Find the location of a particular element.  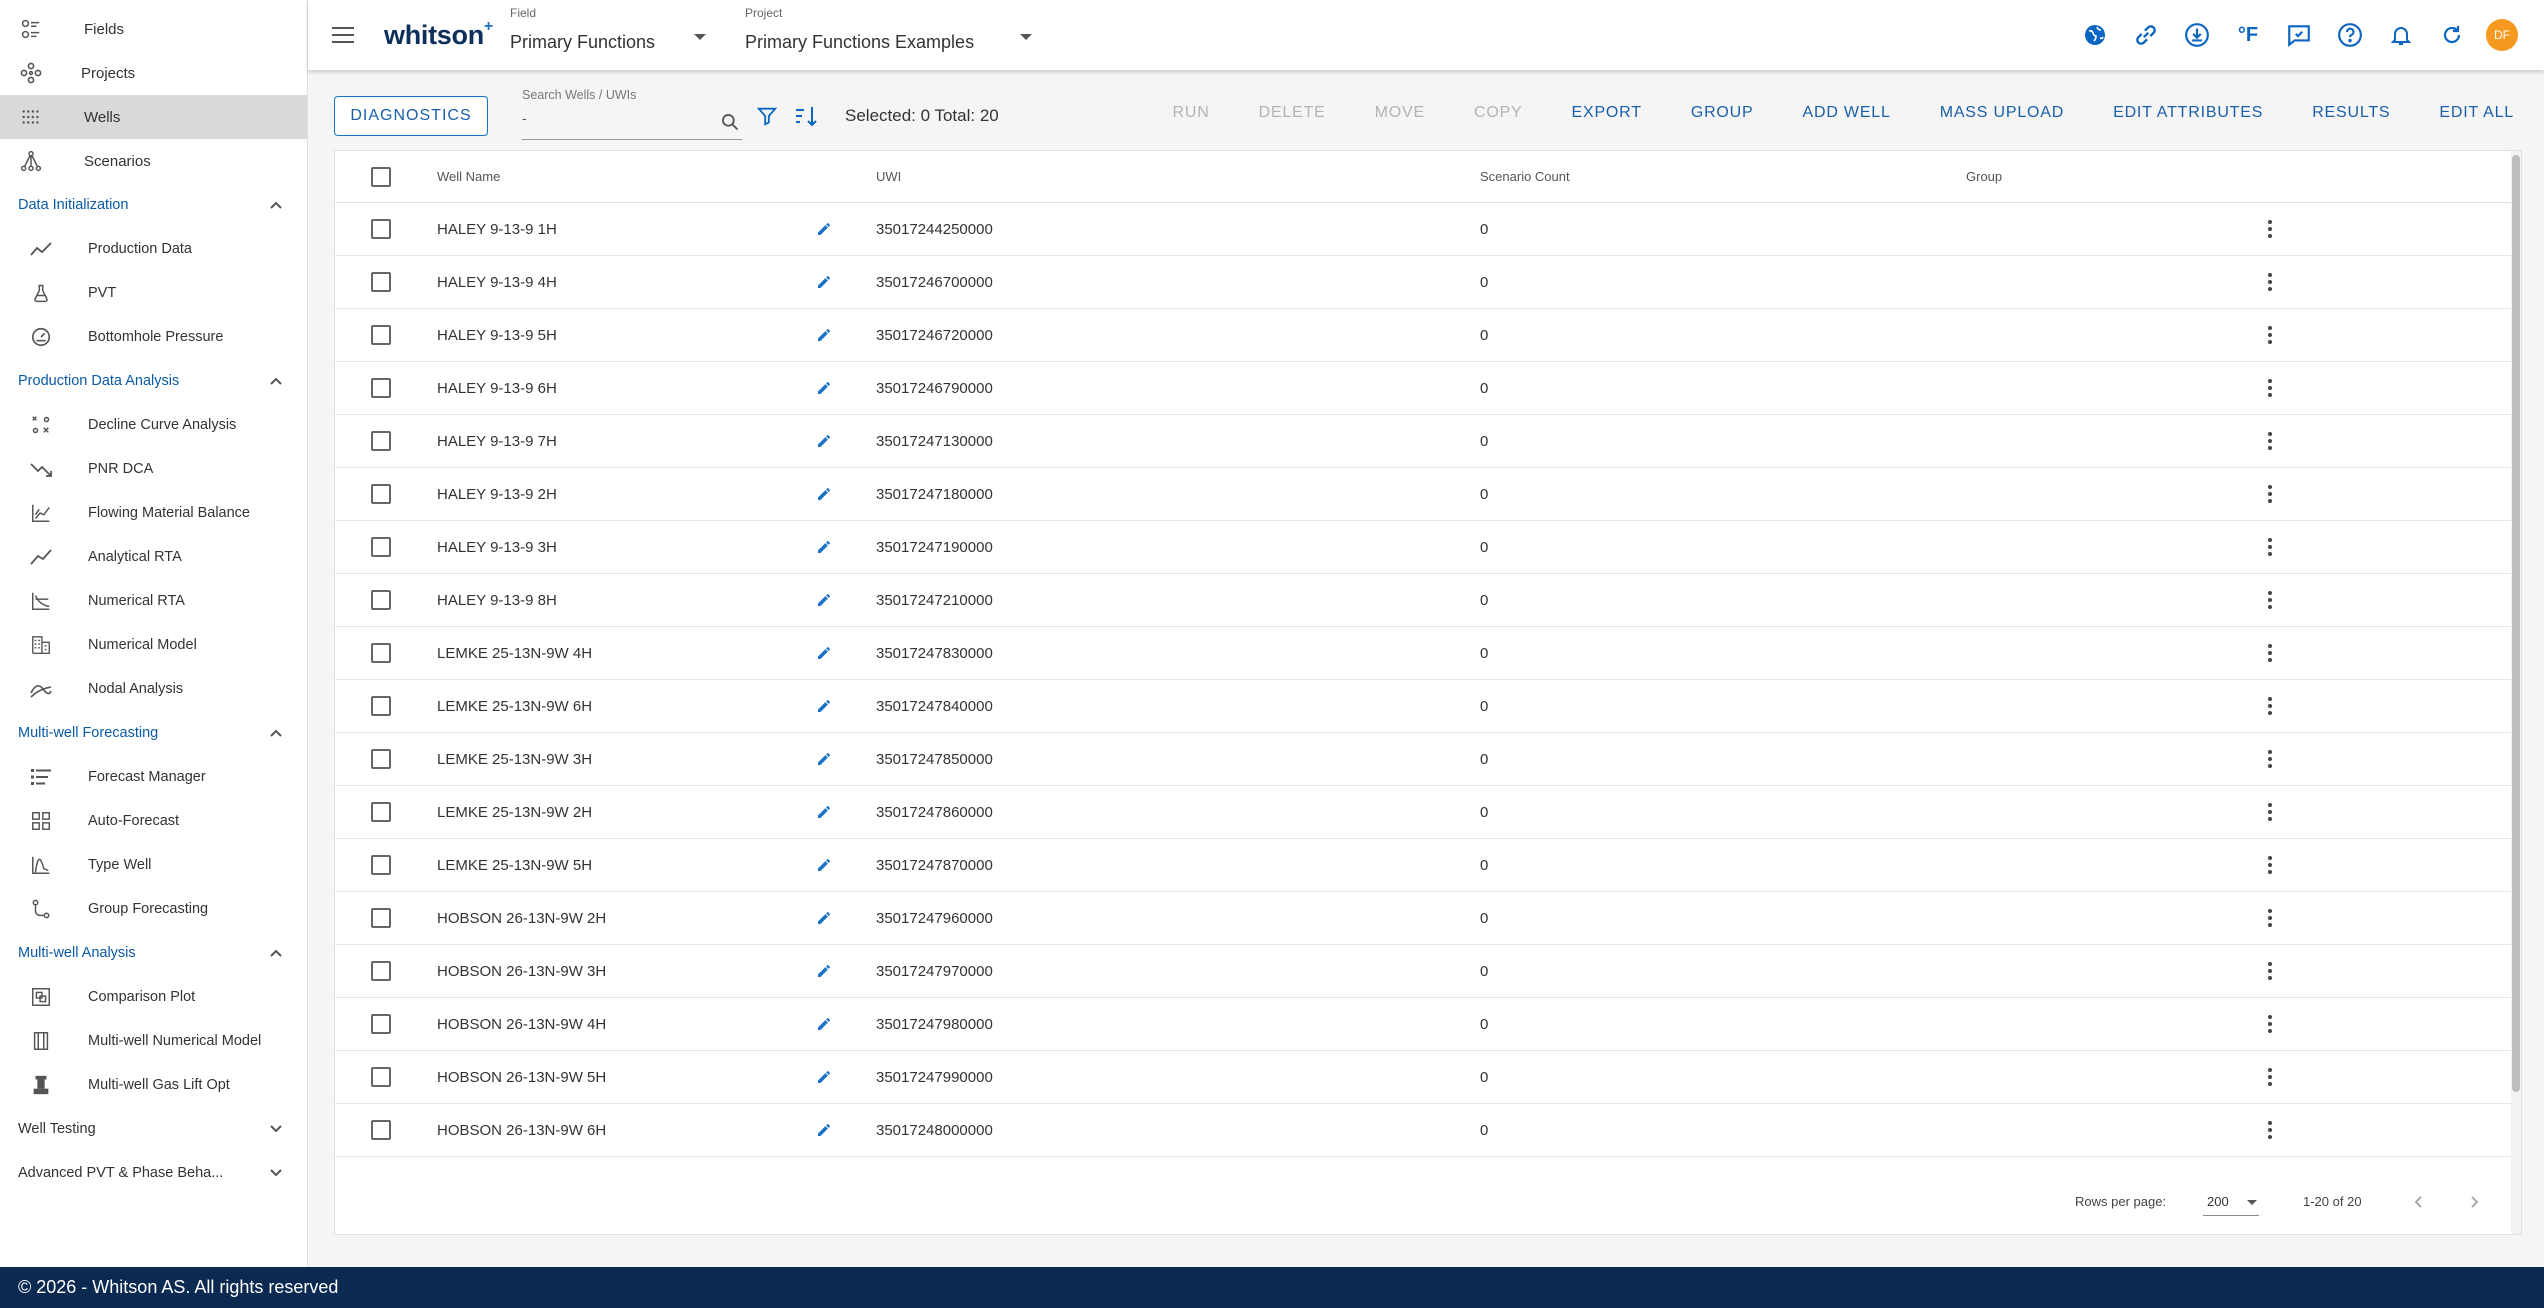

table-row: HALEY 9-13-9 7H 35017247130000 0 is located at coordinates (1423, 441).